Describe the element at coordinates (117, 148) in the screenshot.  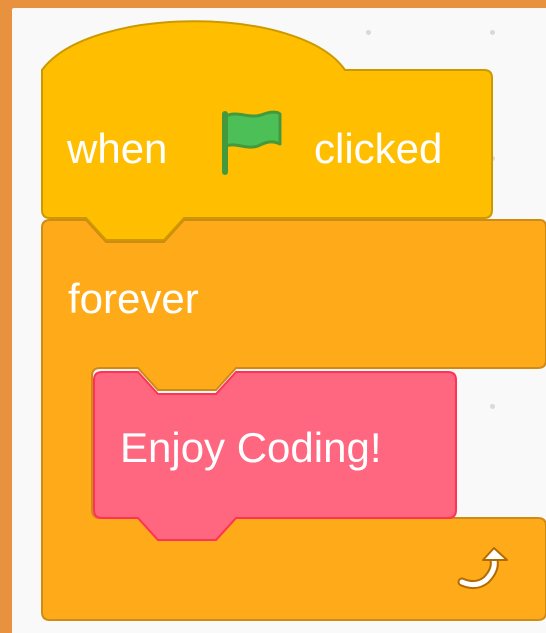
I see `hat-when-label: when` at that location.